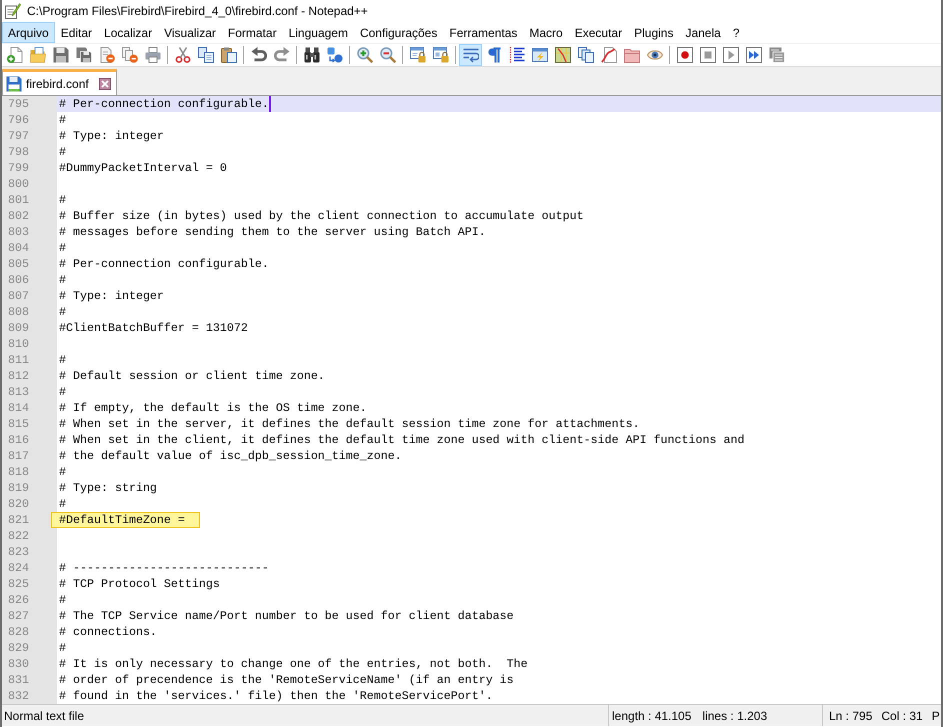 This screenshot has width=943, height=727. What do you see at coordinates (29, 616) in the screenshot?
I see `line-number: 827` at bounding box center [29, 616].